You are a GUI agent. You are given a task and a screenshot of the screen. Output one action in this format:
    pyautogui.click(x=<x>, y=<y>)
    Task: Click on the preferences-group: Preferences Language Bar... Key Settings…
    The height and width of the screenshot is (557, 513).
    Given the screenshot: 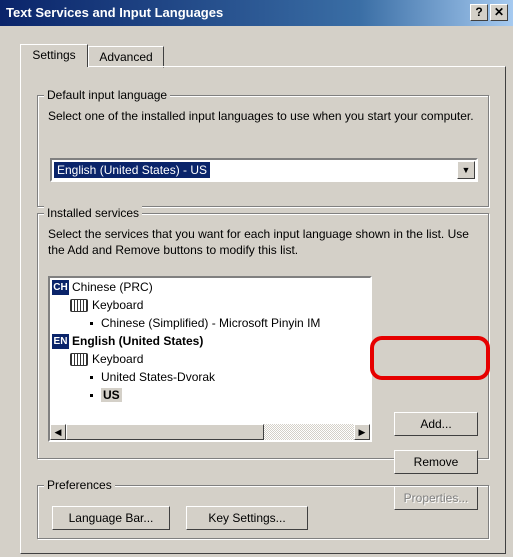 What is the action you would take?
    pyautogui.click(x=263, y=508)
    